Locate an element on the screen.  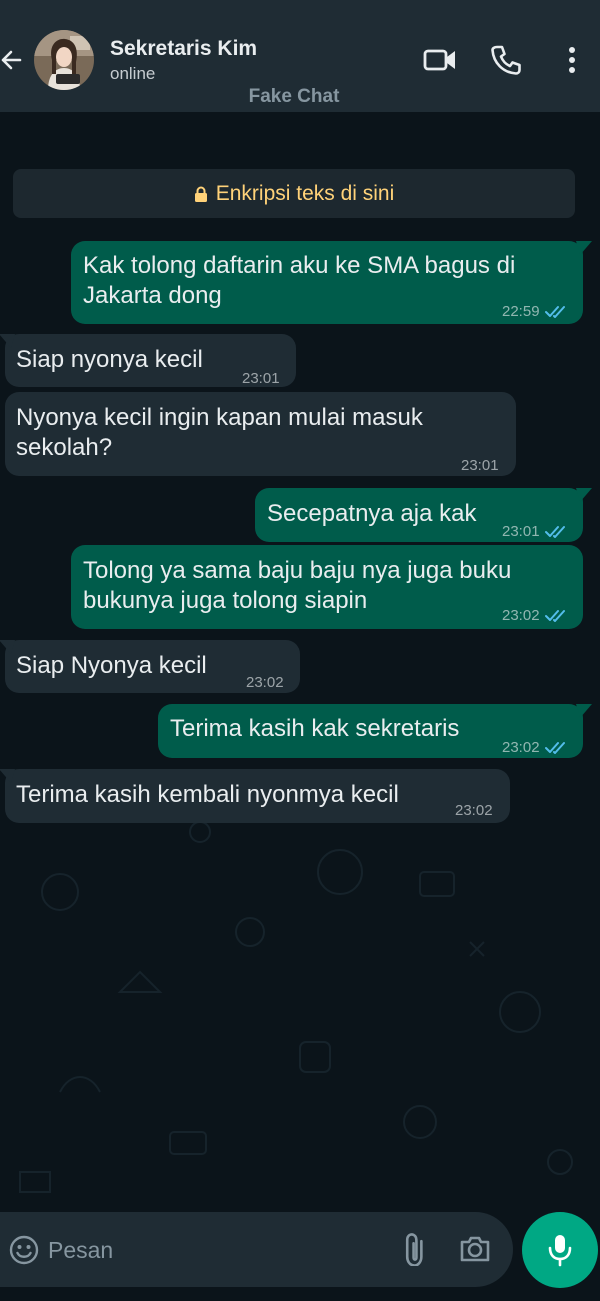
watermark-text: Fake Chat is located at coordinates (294, 96).